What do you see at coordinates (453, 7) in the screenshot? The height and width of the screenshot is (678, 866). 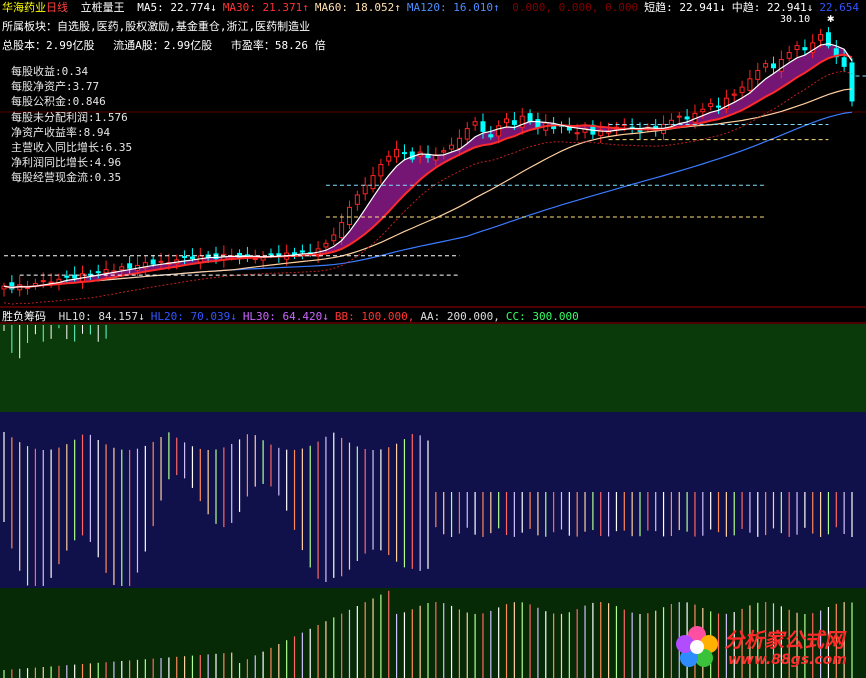 I see `ma-value-item: MA120: 16.010↑` at bounding box center [453, 7].